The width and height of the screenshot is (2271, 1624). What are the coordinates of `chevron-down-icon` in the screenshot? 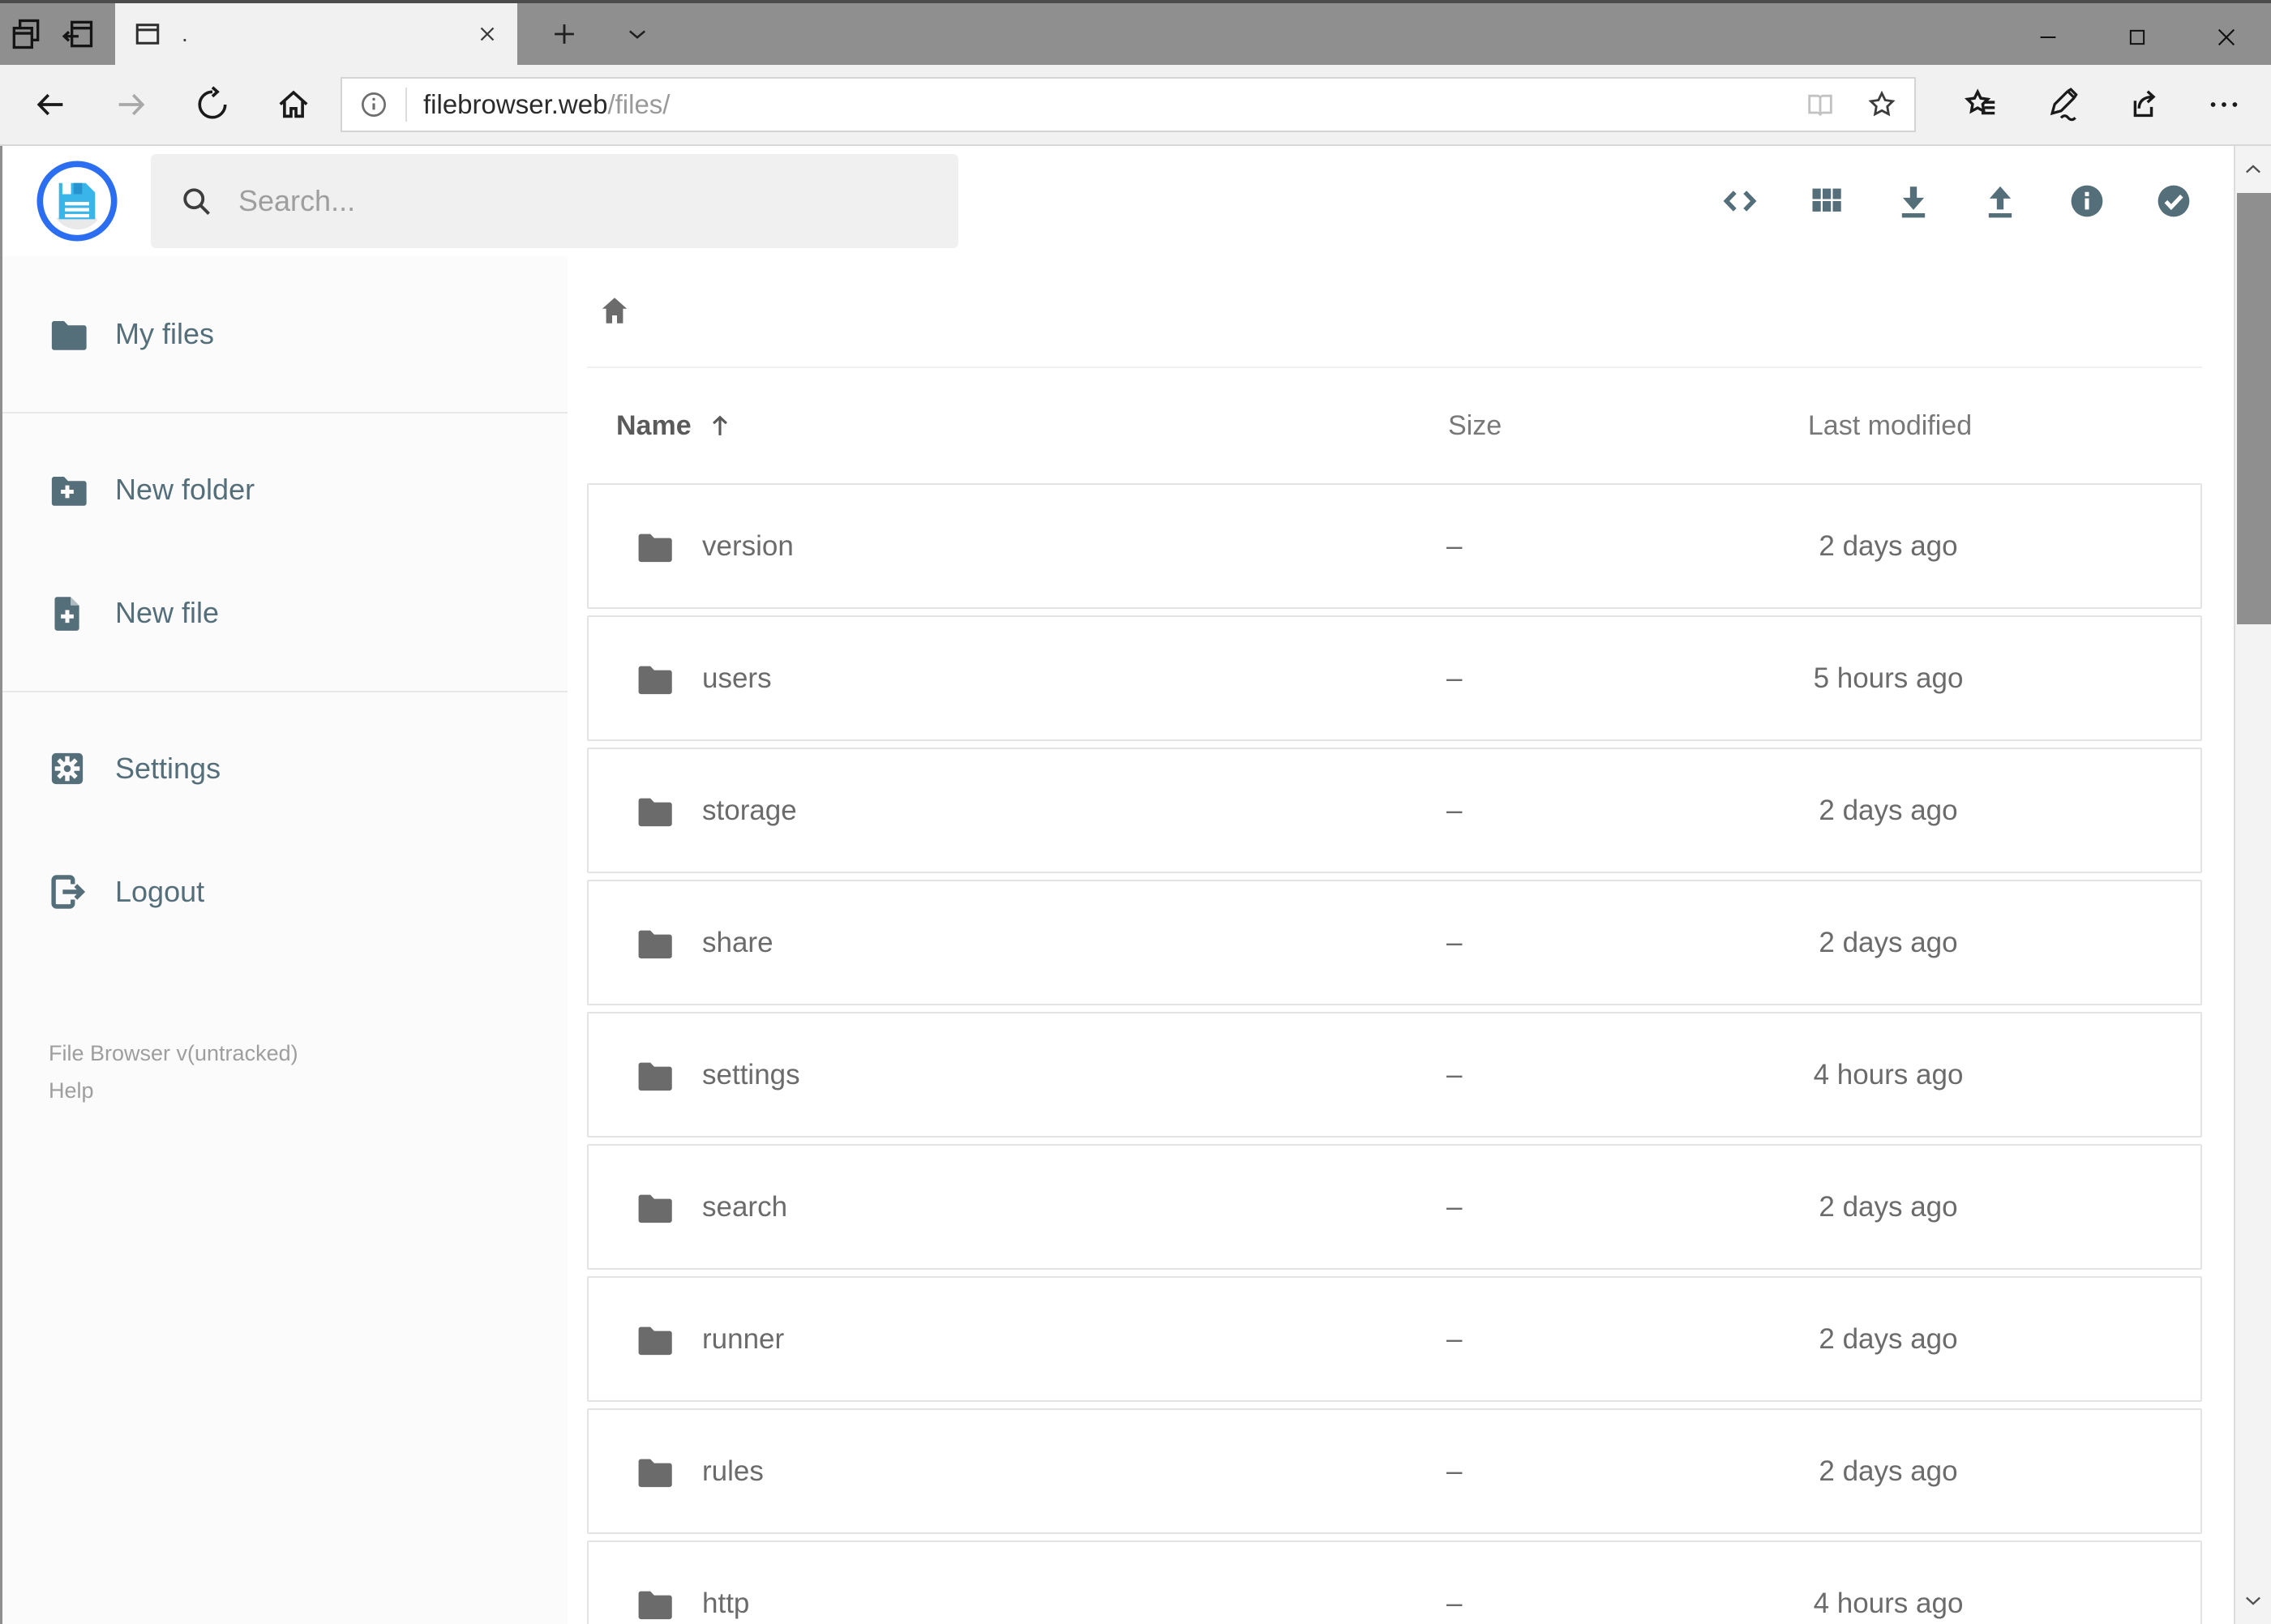 It's located at (2253, 1600).